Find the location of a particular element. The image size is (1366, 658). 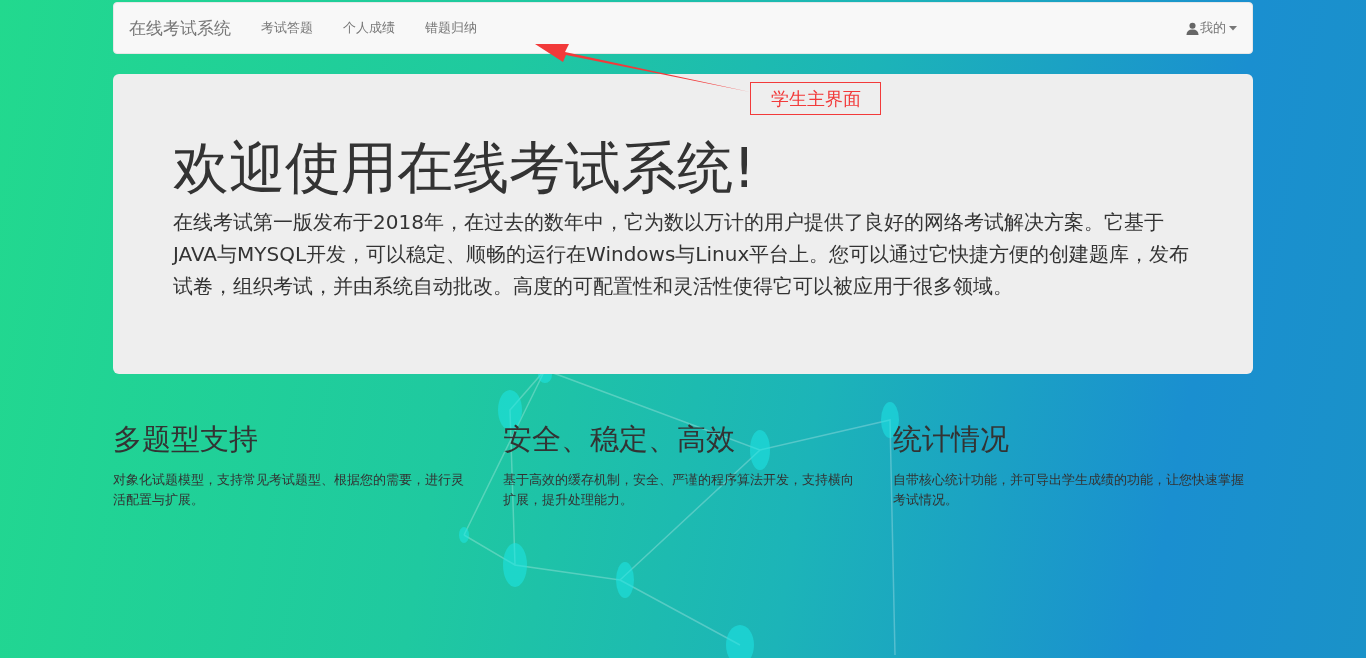

brand-link: 在线考试系统 is located at coordinates (180, 28).